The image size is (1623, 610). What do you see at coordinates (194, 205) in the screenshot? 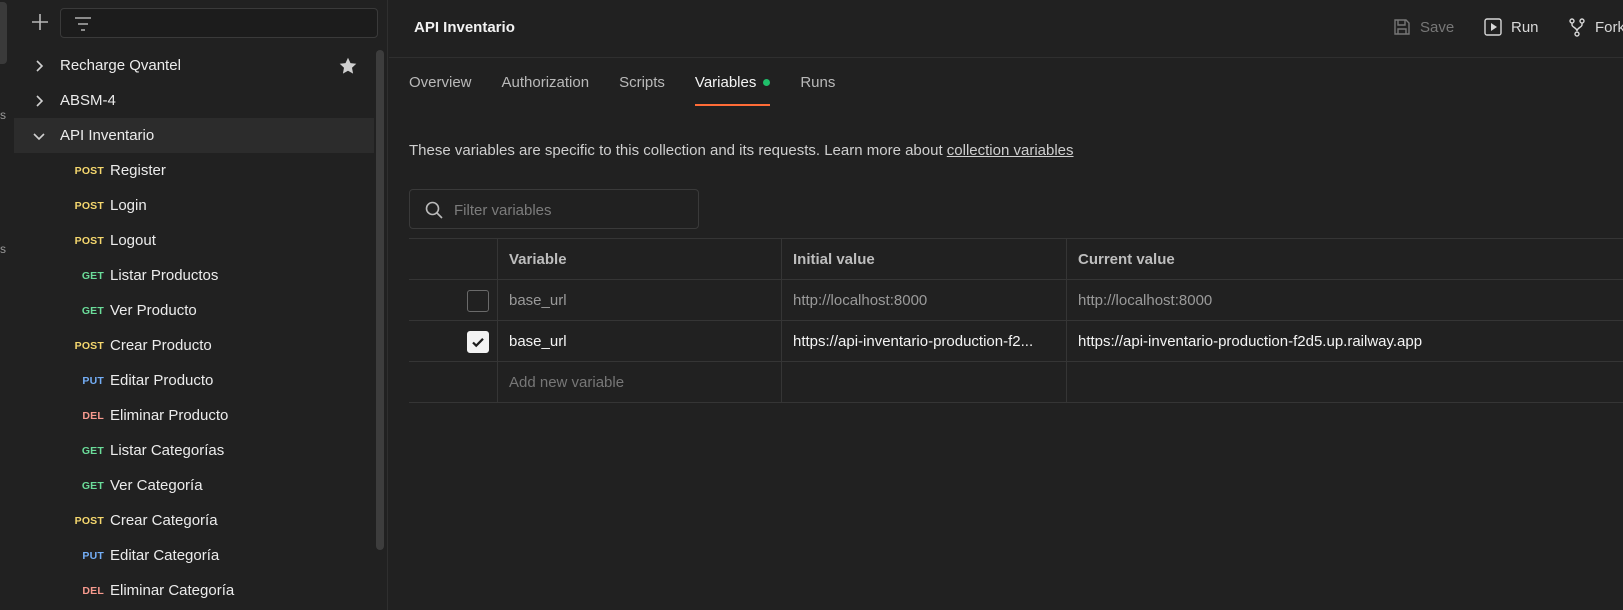
I see `request-item: POST Login` at bounding box center [194, 205].